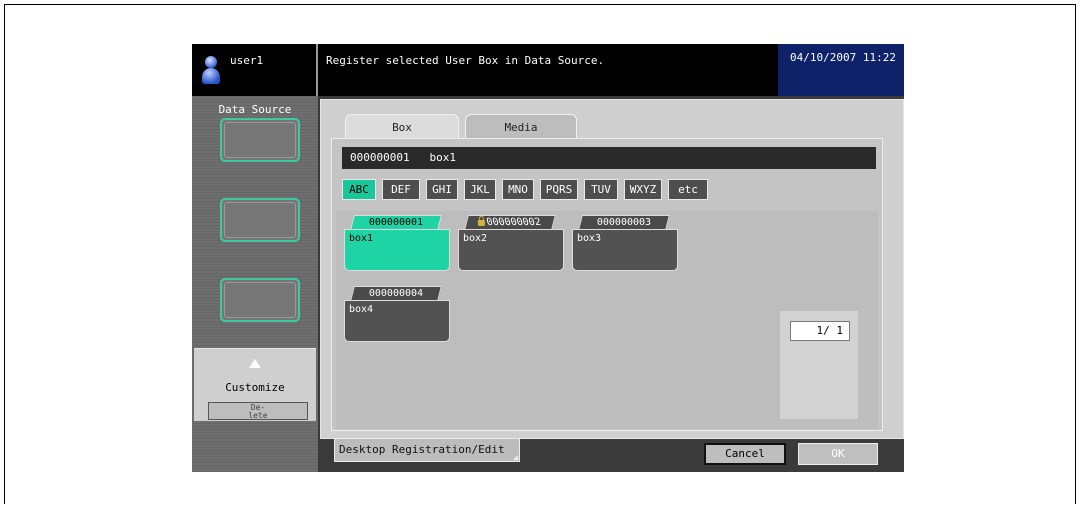 Image resolution: width=1083 pixels, height=507 pixels. What do you see at coordinates (601, 189) in the screenshot?
I see `index-button-tuv: TUV` at bounding box center [601, 189].